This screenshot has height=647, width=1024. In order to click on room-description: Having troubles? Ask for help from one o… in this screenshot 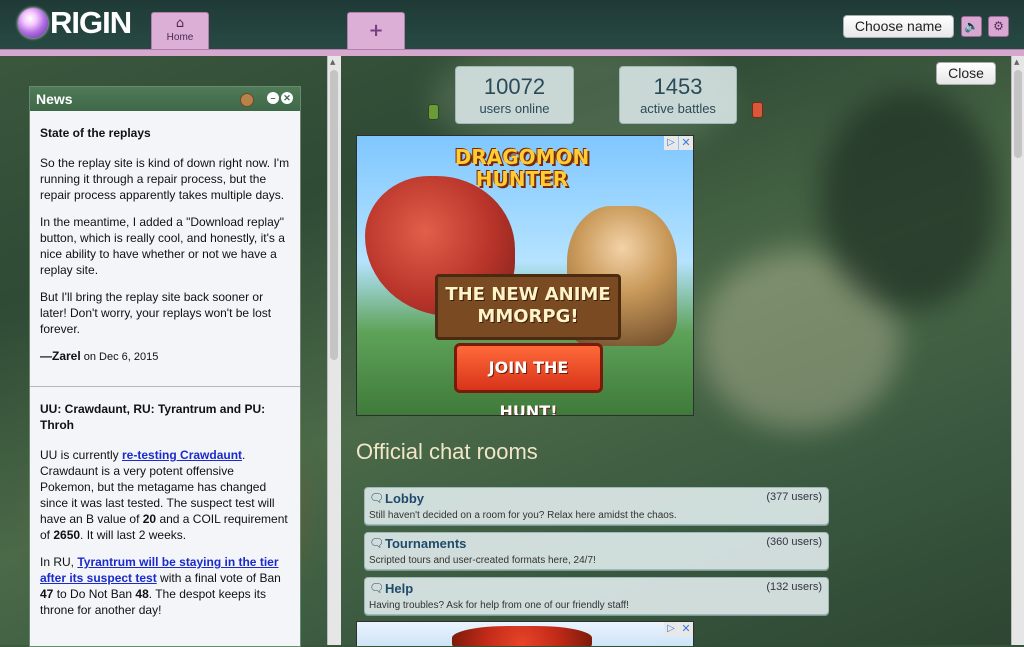, I will do `click(499, 605)`.